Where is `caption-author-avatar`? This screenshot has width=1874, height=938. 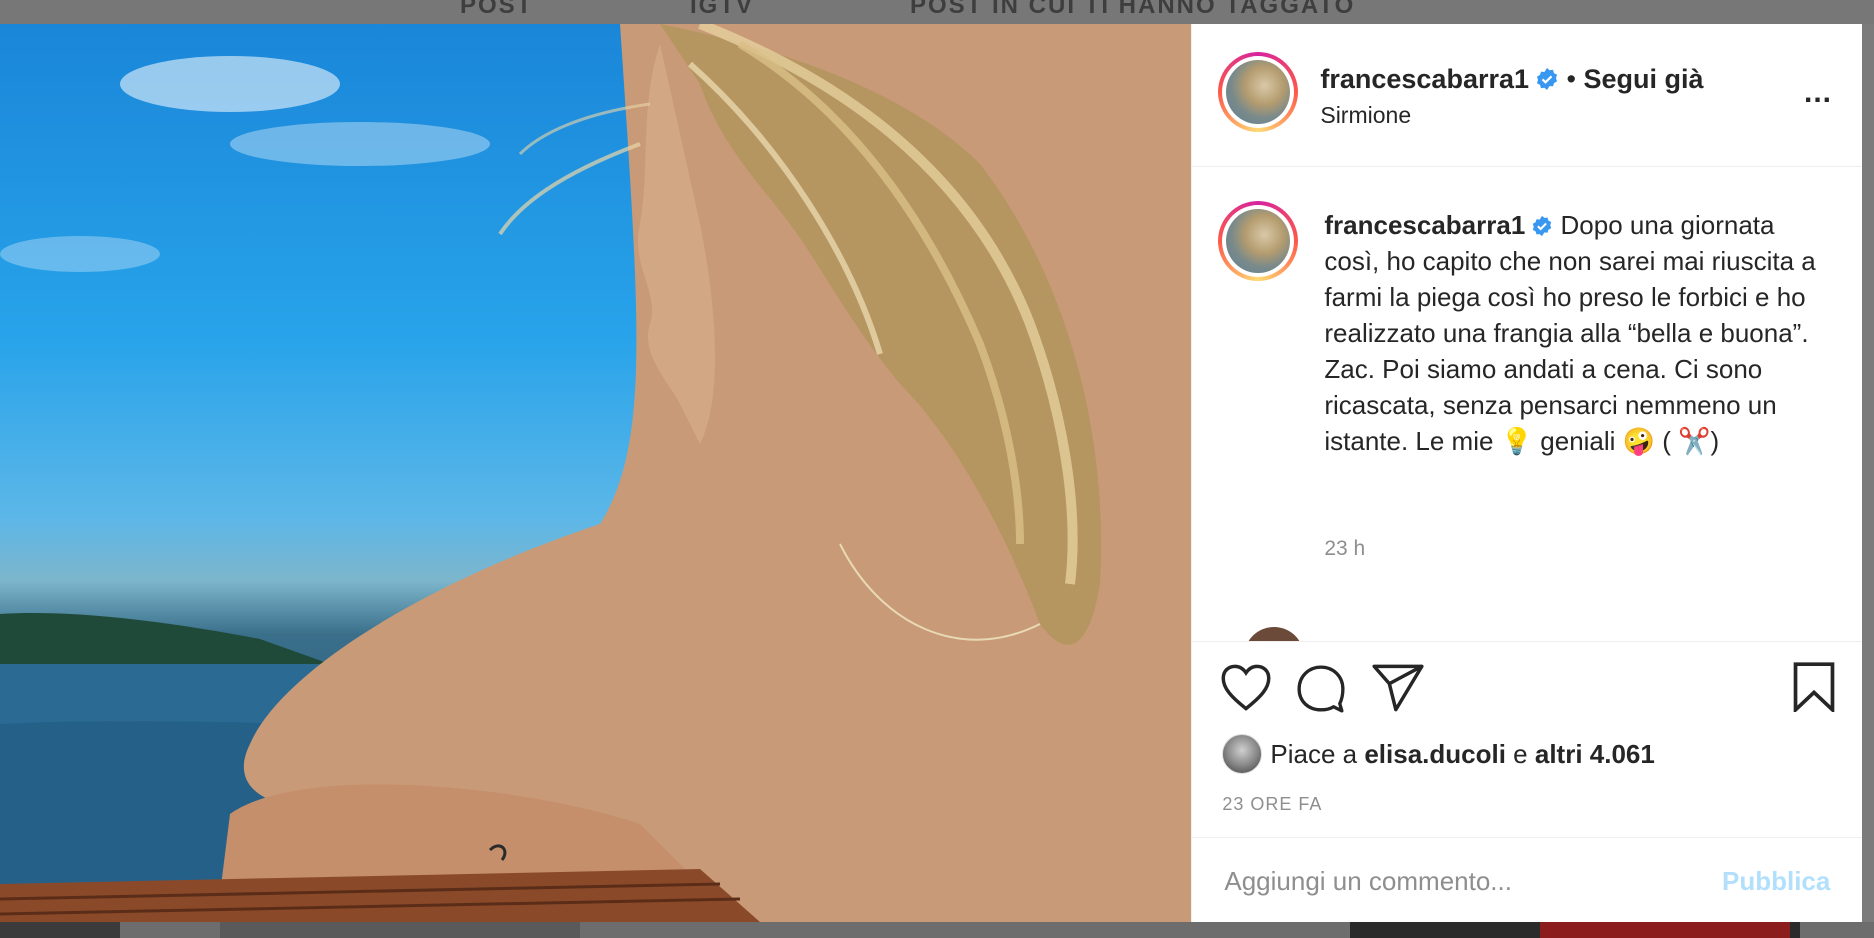 caption-author-avatar is located at coordinates (1258, 241).